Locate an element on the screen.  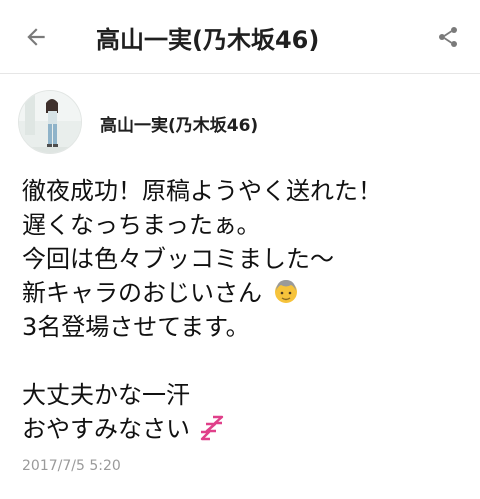
author-name: 高山一実(乃木坂46) is located at coordinates (179, 123).